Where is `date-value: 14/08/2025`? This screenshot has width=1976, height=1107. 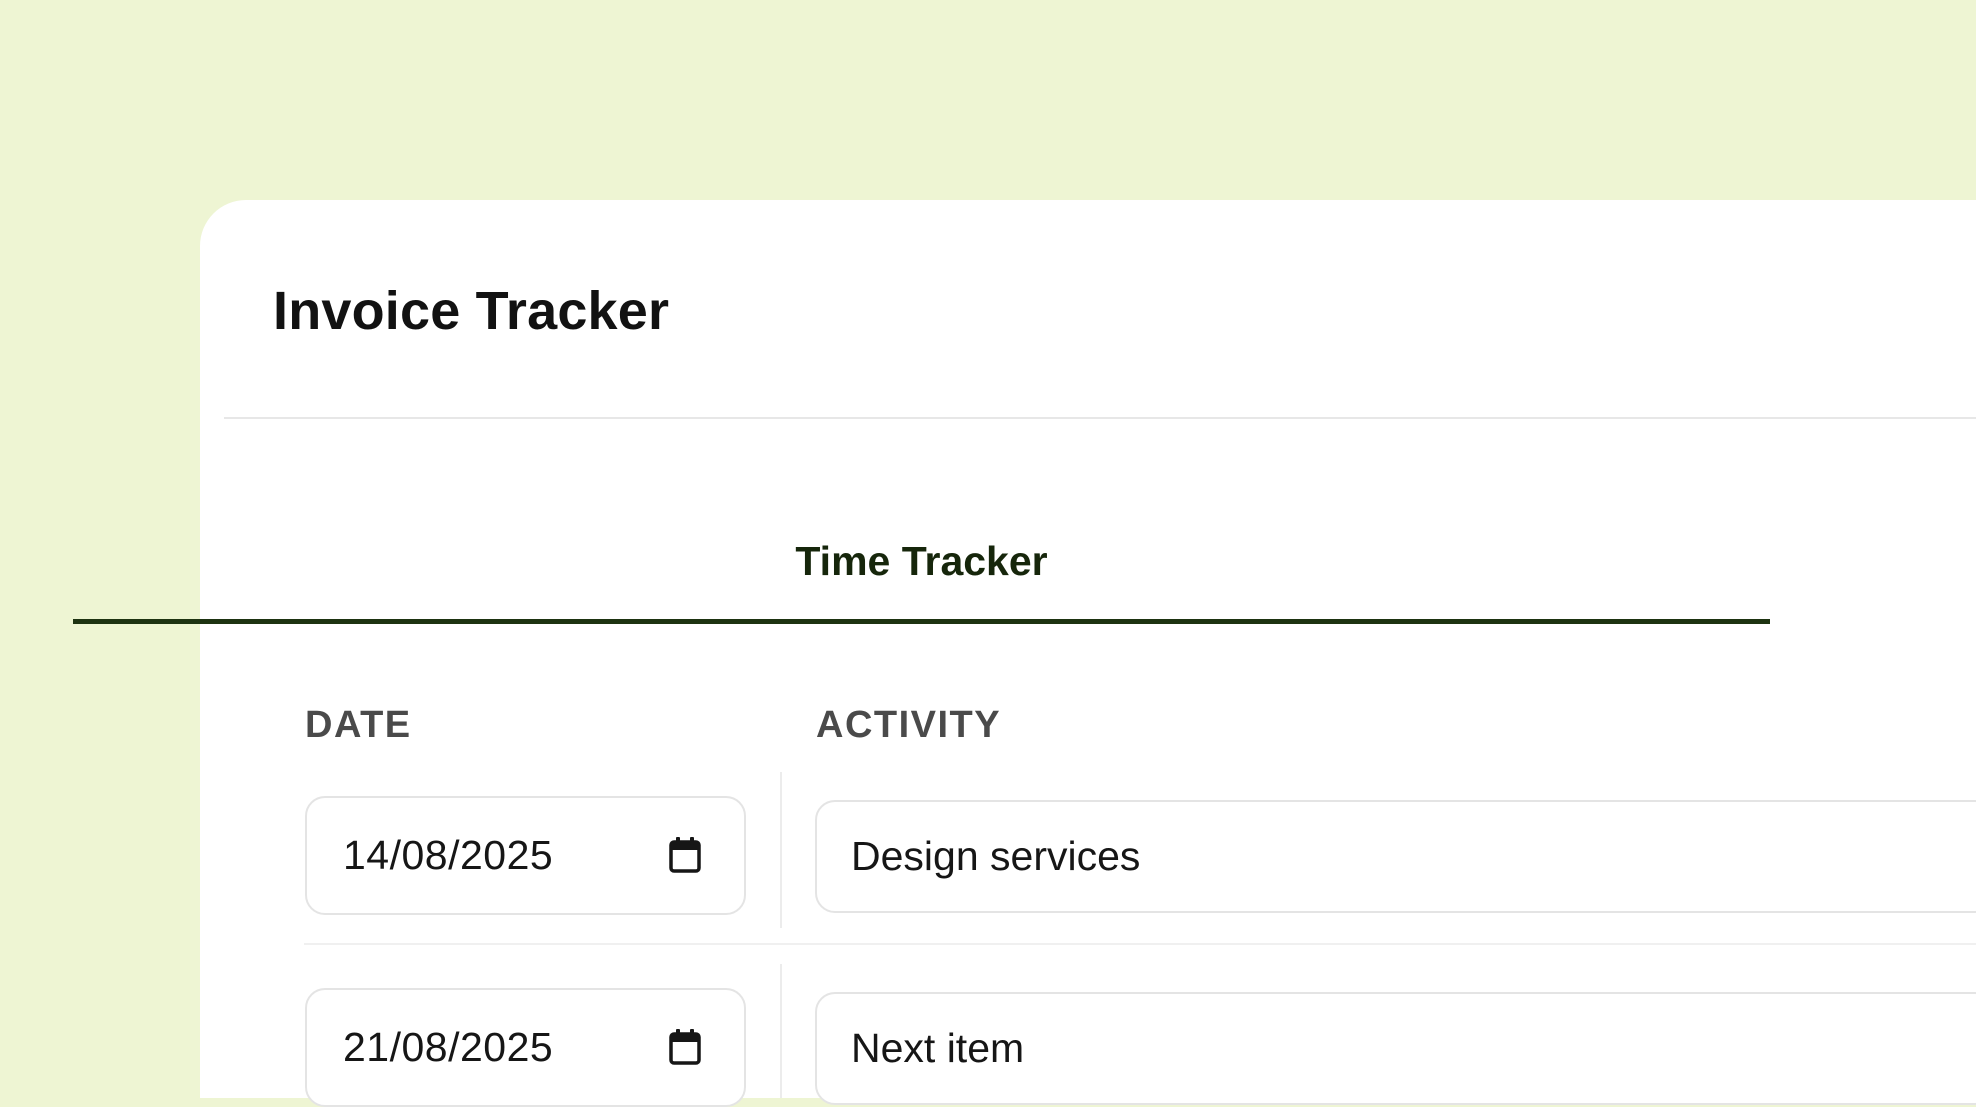
date-value: 14/08/2025 is located at coordinates (448, 855).